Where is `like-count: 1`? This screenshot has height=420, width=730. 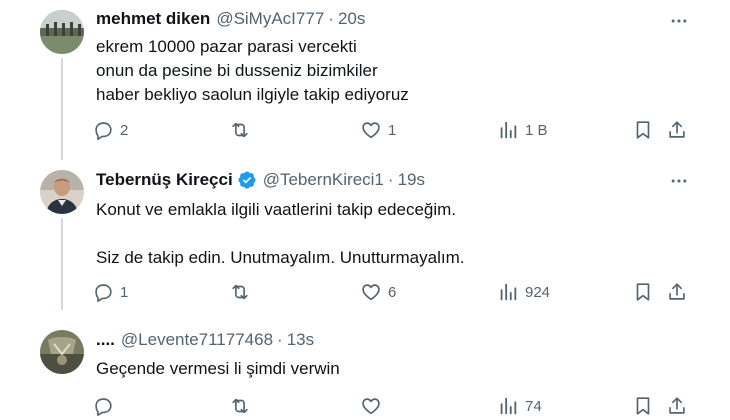 like-count: 1 is located at coordinates (392, 130).